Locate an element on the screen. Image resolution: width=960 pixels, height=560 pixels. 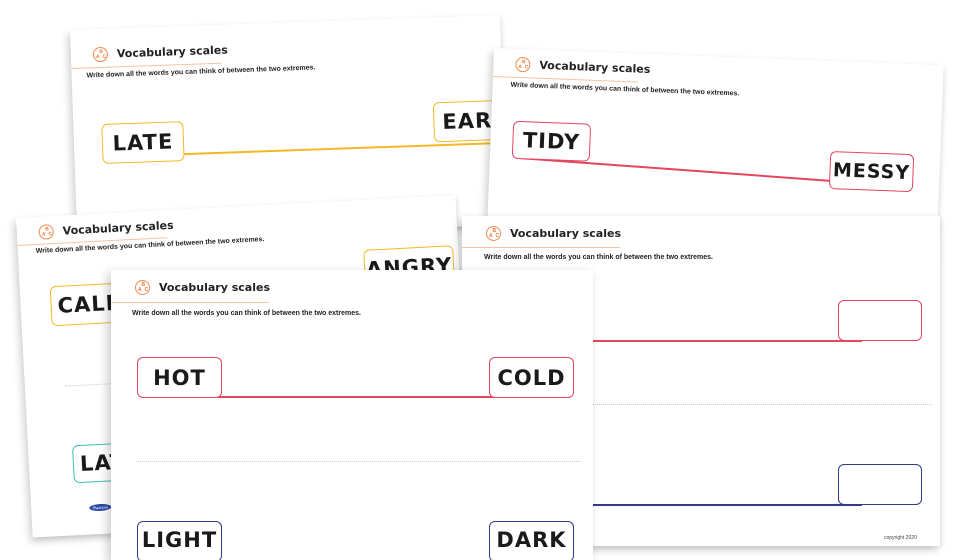
word-card-blank-top is located at coordinates (880, 320).